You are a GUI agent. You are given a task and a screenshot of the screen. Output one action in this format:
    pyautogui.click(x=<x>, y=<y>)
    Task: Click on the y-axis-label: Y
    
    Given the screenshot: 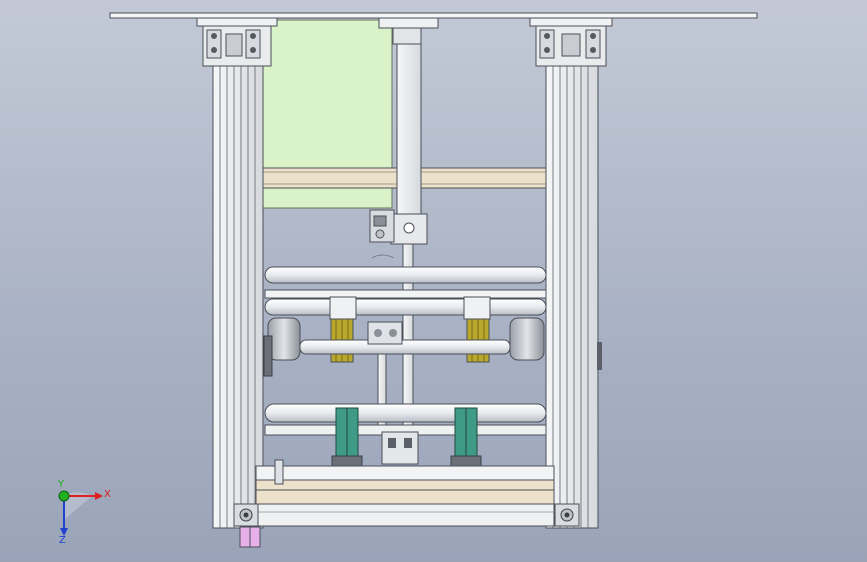 What is the action you would take?
    pyautogui.click(x=61, y=484)
    